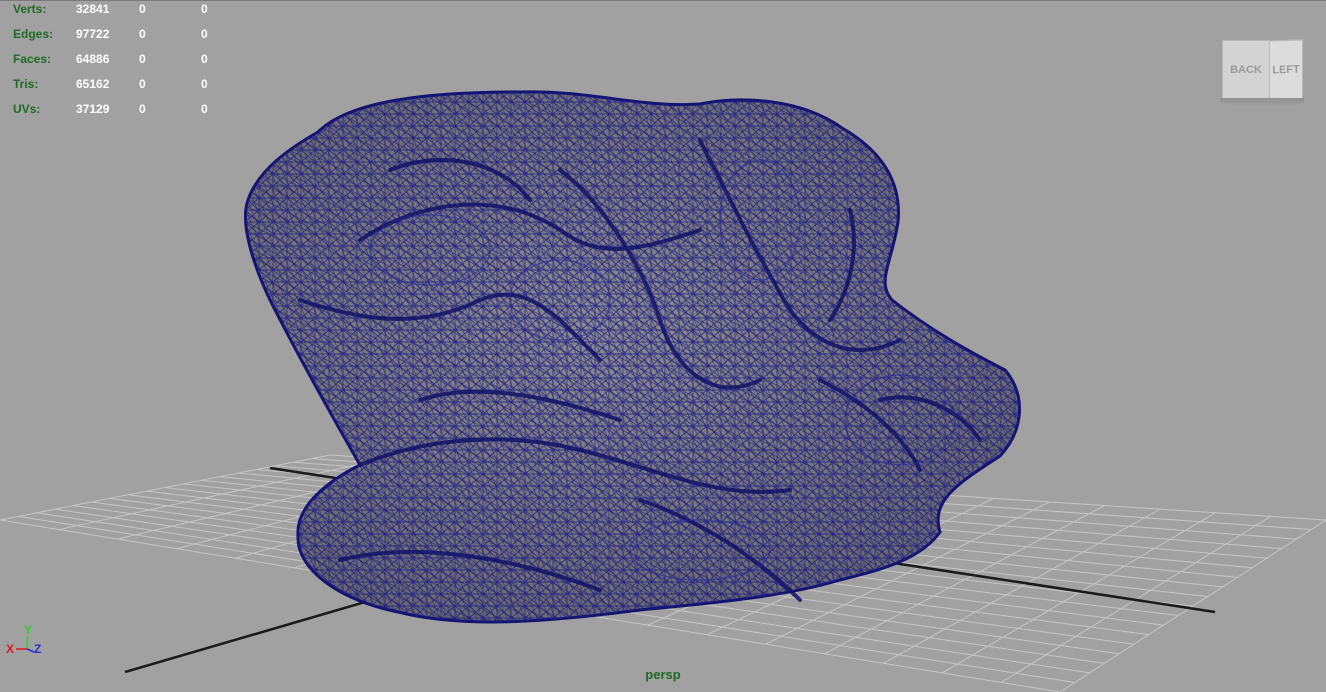  Describe the element at coordinates (1246, 70) in the screenshot. I see `view-cube-back-face: BACK` at that location.